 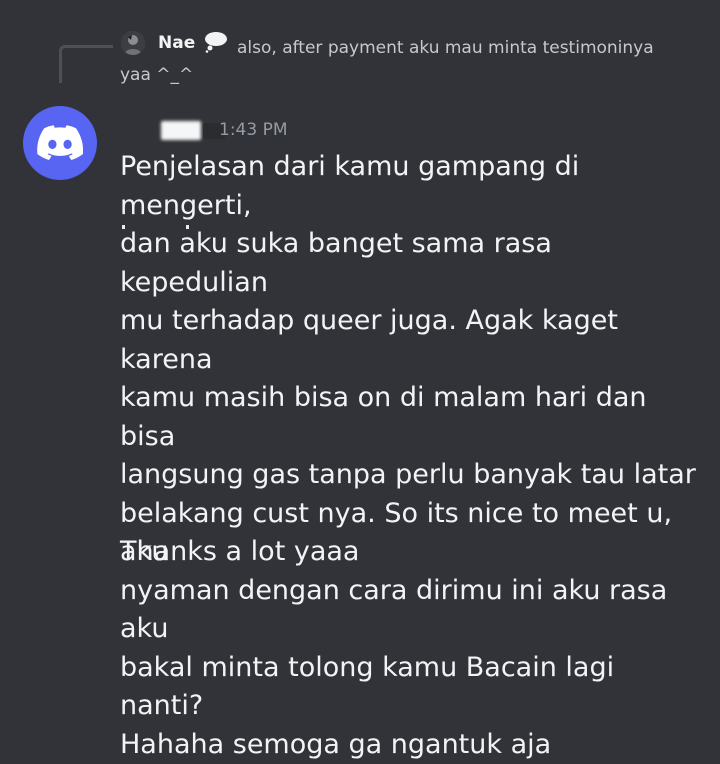 I want to click on reply-avatar, so click(x=133, y=43).